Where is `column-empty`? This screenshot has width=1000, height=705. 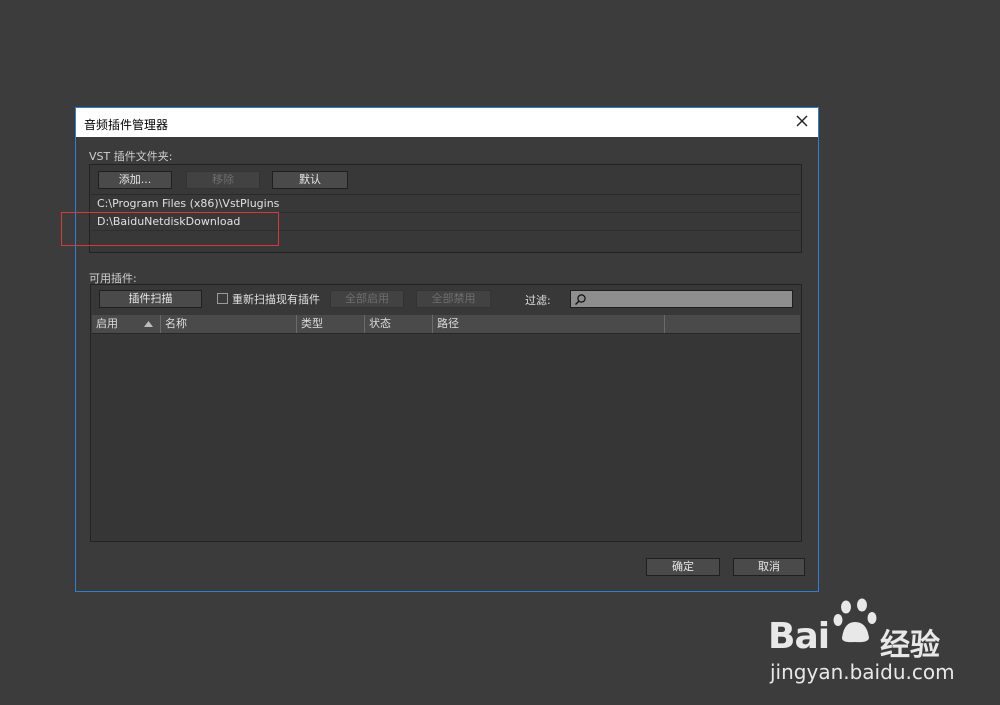
column-empty is located at coordinates (733, 324).